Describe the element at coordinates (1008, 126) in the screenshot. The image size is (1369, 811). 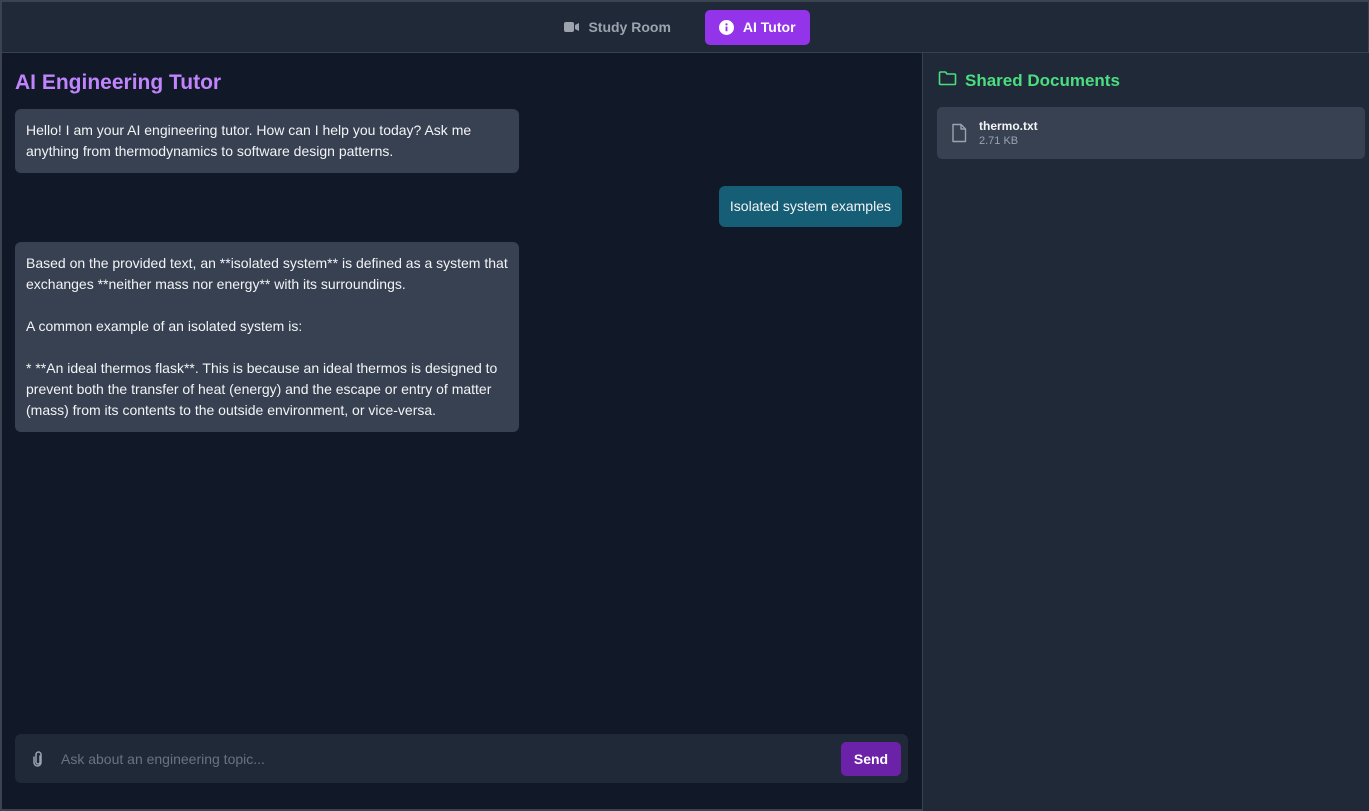
I see `document-name: thermo.txt` at that location.